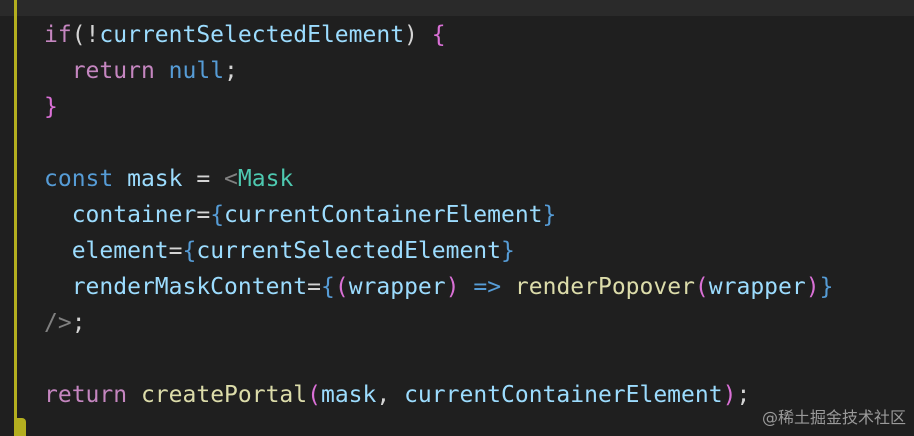 Image resolution: width=914 pixels, height=436 pixels. Describe the element at coordinates (224, 395) in the screenshot. I see `code-token: createPortal` at that location.